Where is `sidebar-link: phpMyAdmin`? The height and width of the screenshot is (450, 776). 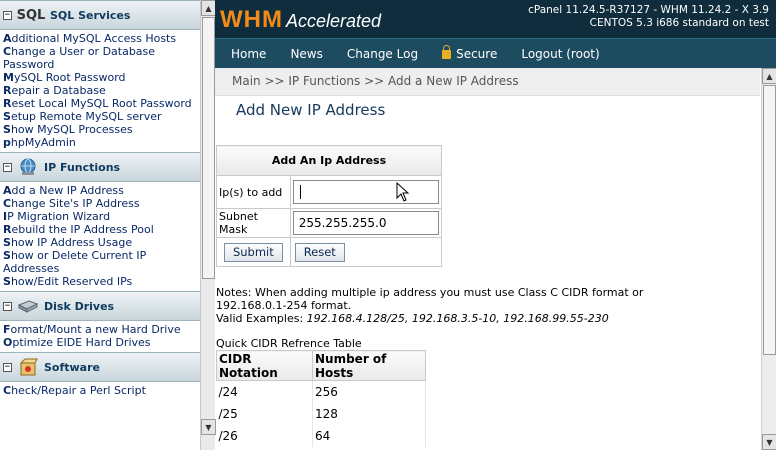 sidebar-link: phpMyAdmin is located at coordinates (101, 142).